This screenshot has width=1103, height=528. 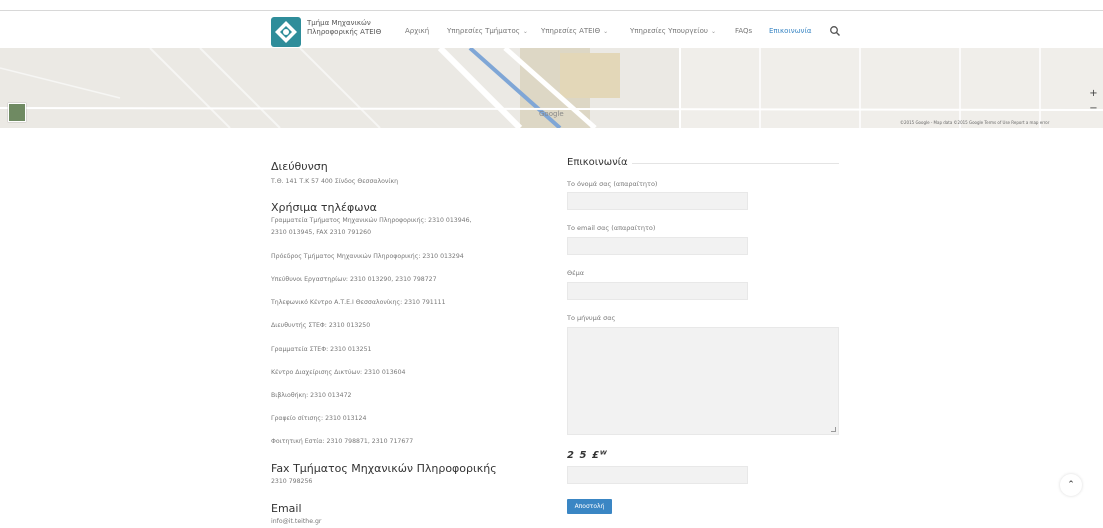 I want to click on subject-label: Θέμα, so click(x=576, y=273).